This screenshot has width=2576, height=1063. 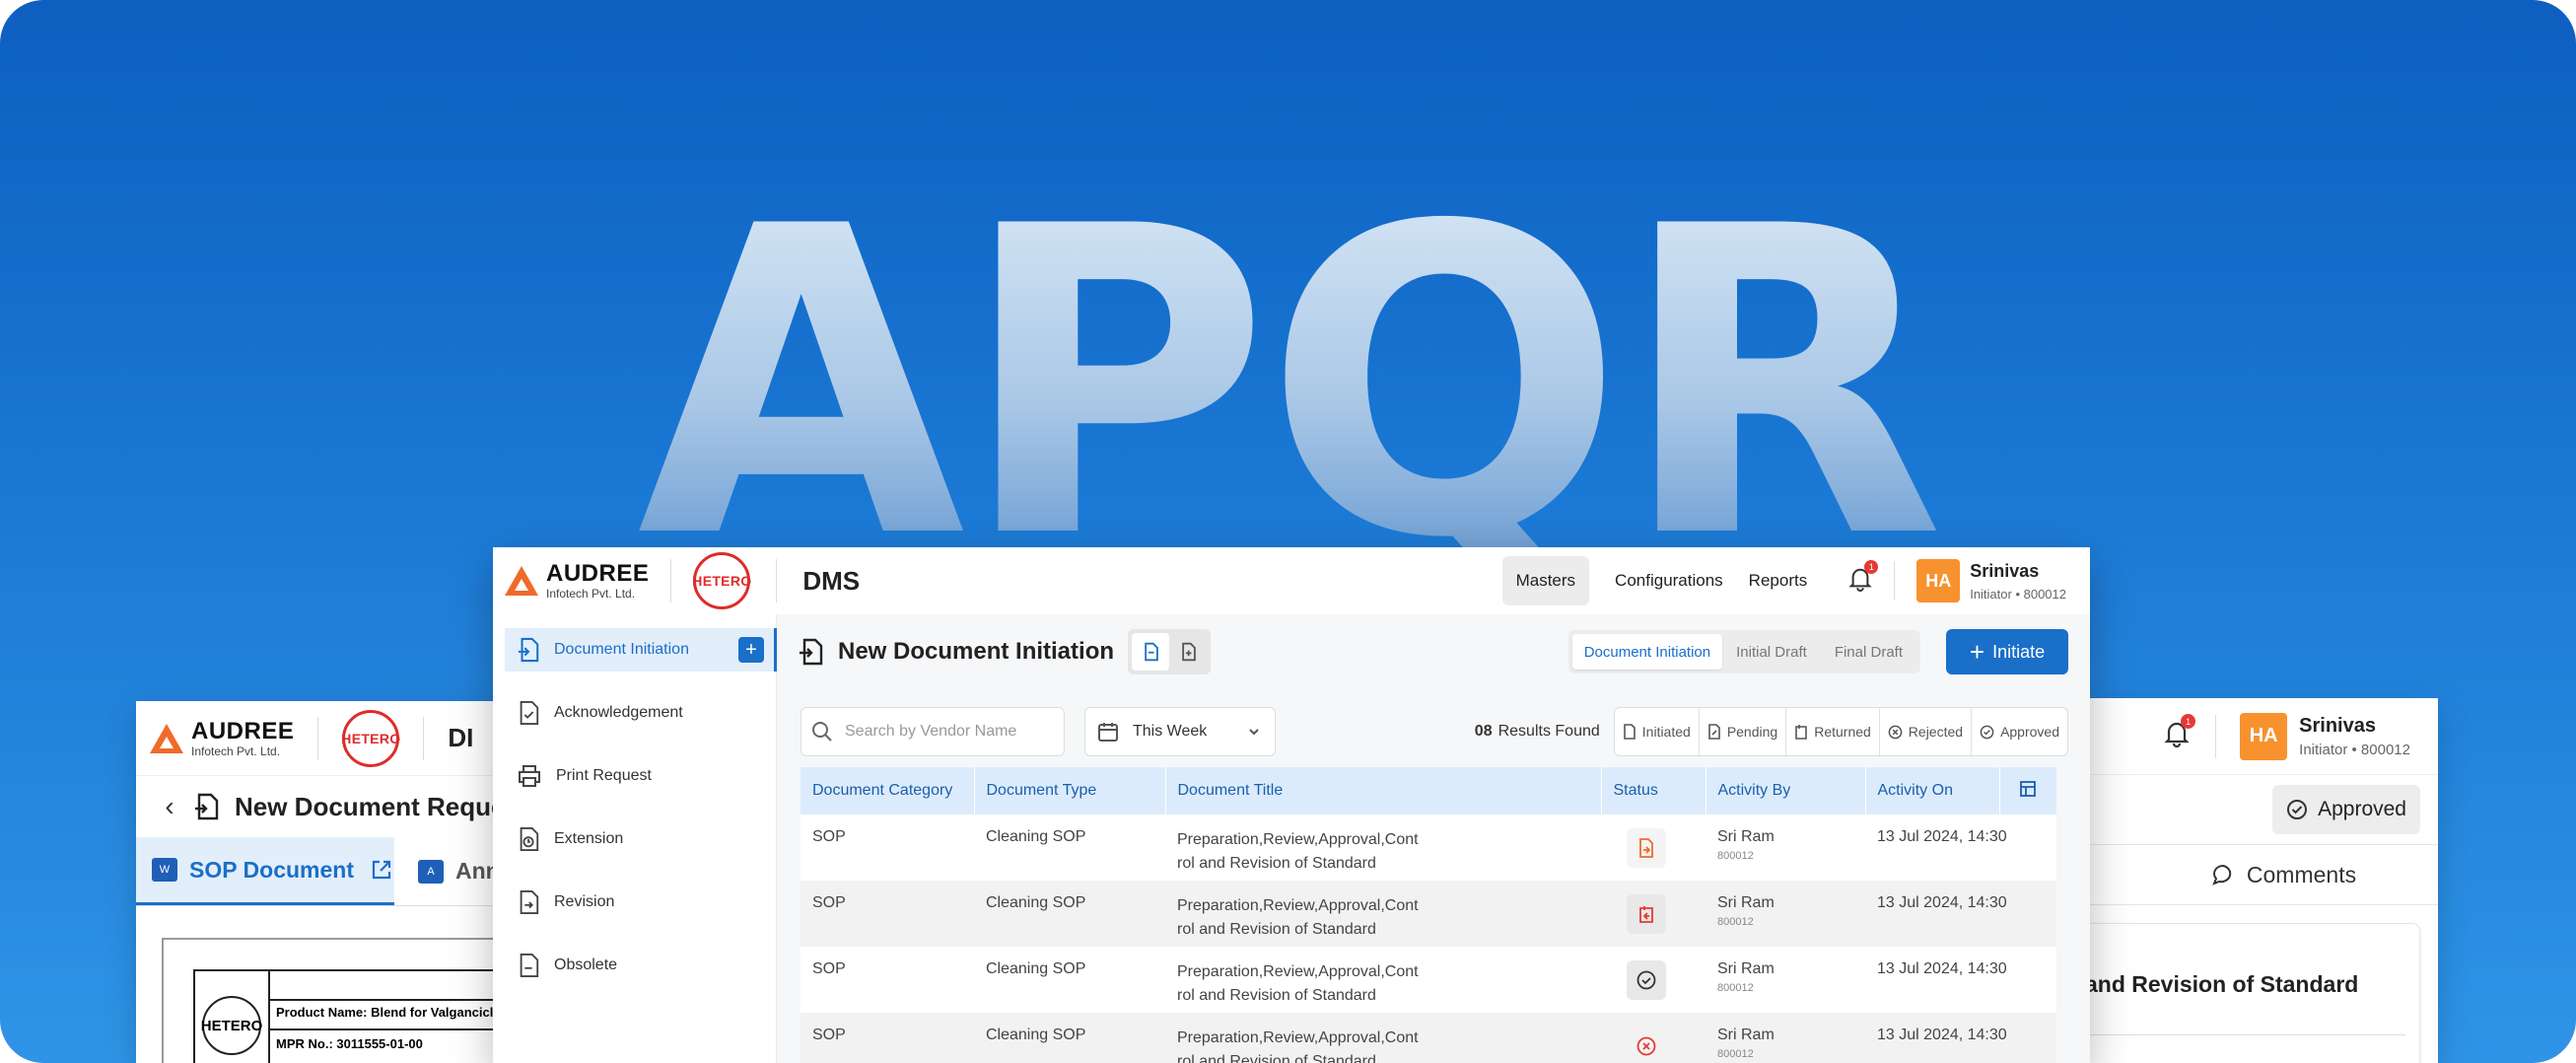 I want to click on col-status: Status, so click(x=1654, y=791).